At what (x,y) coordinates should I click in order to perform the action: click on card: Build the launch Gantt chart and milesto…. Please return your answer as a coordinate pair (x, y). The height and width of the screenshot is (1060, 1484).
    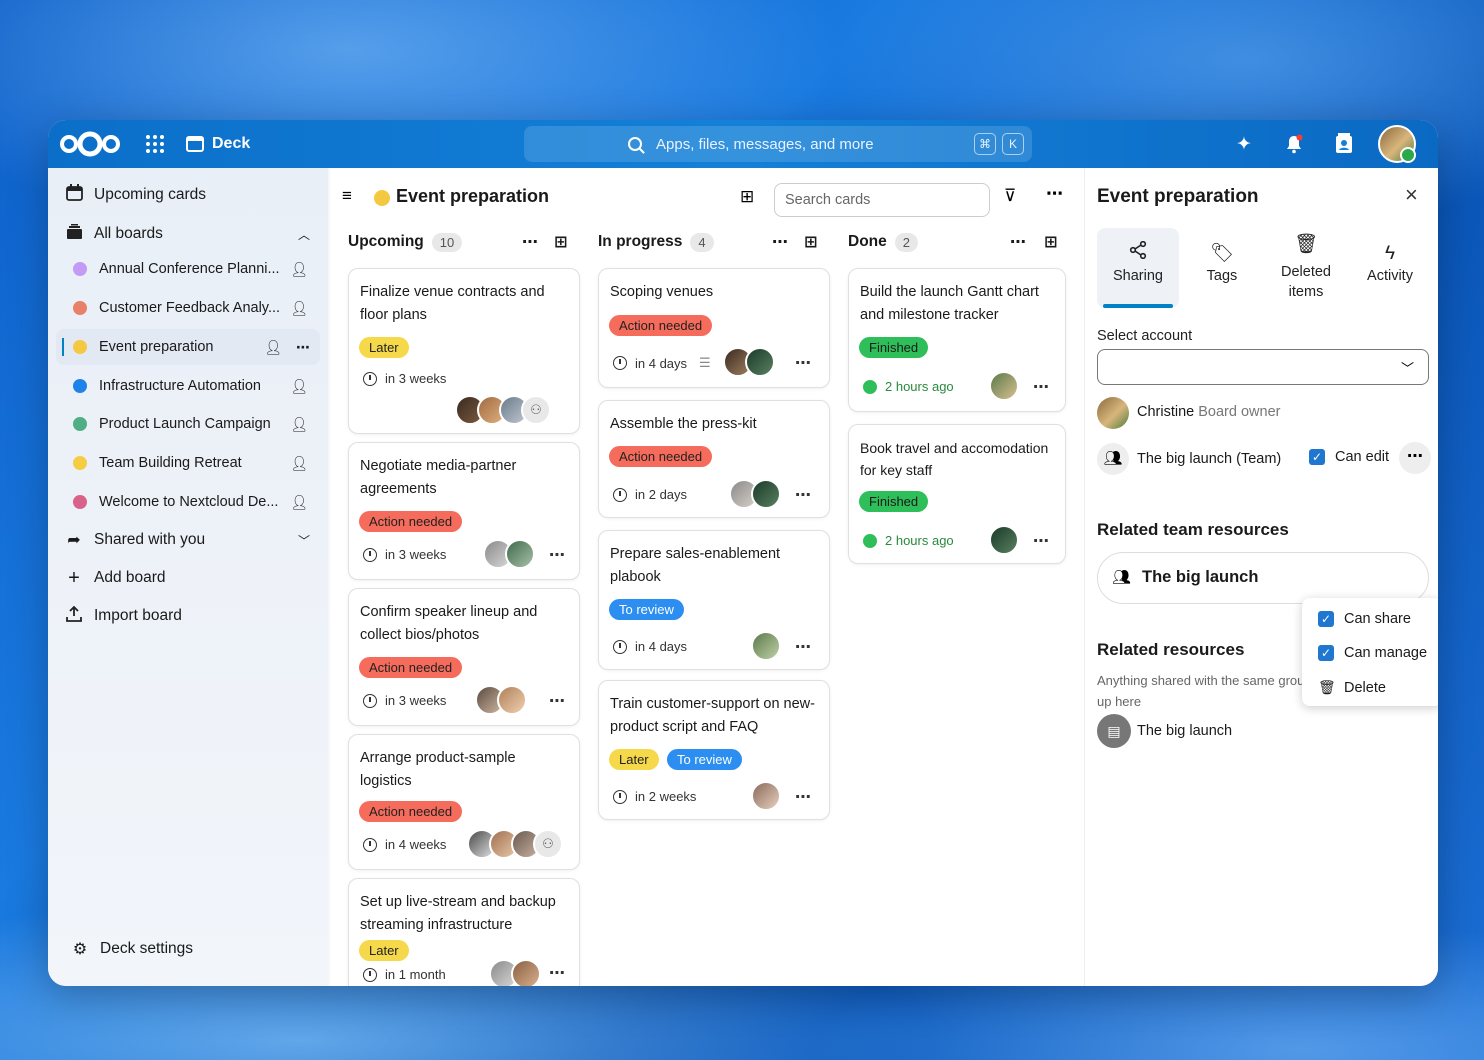
    Looking at the image, I should click on (957, 340).